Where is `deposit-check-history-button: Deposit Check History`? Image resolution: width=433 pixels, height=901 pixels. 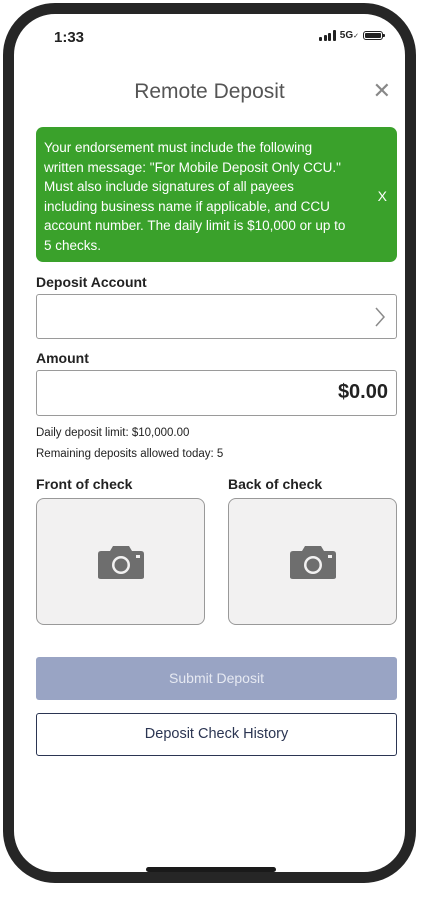
deposit-check-history-button: Deposit Check History is located at coordinates (216, 734).